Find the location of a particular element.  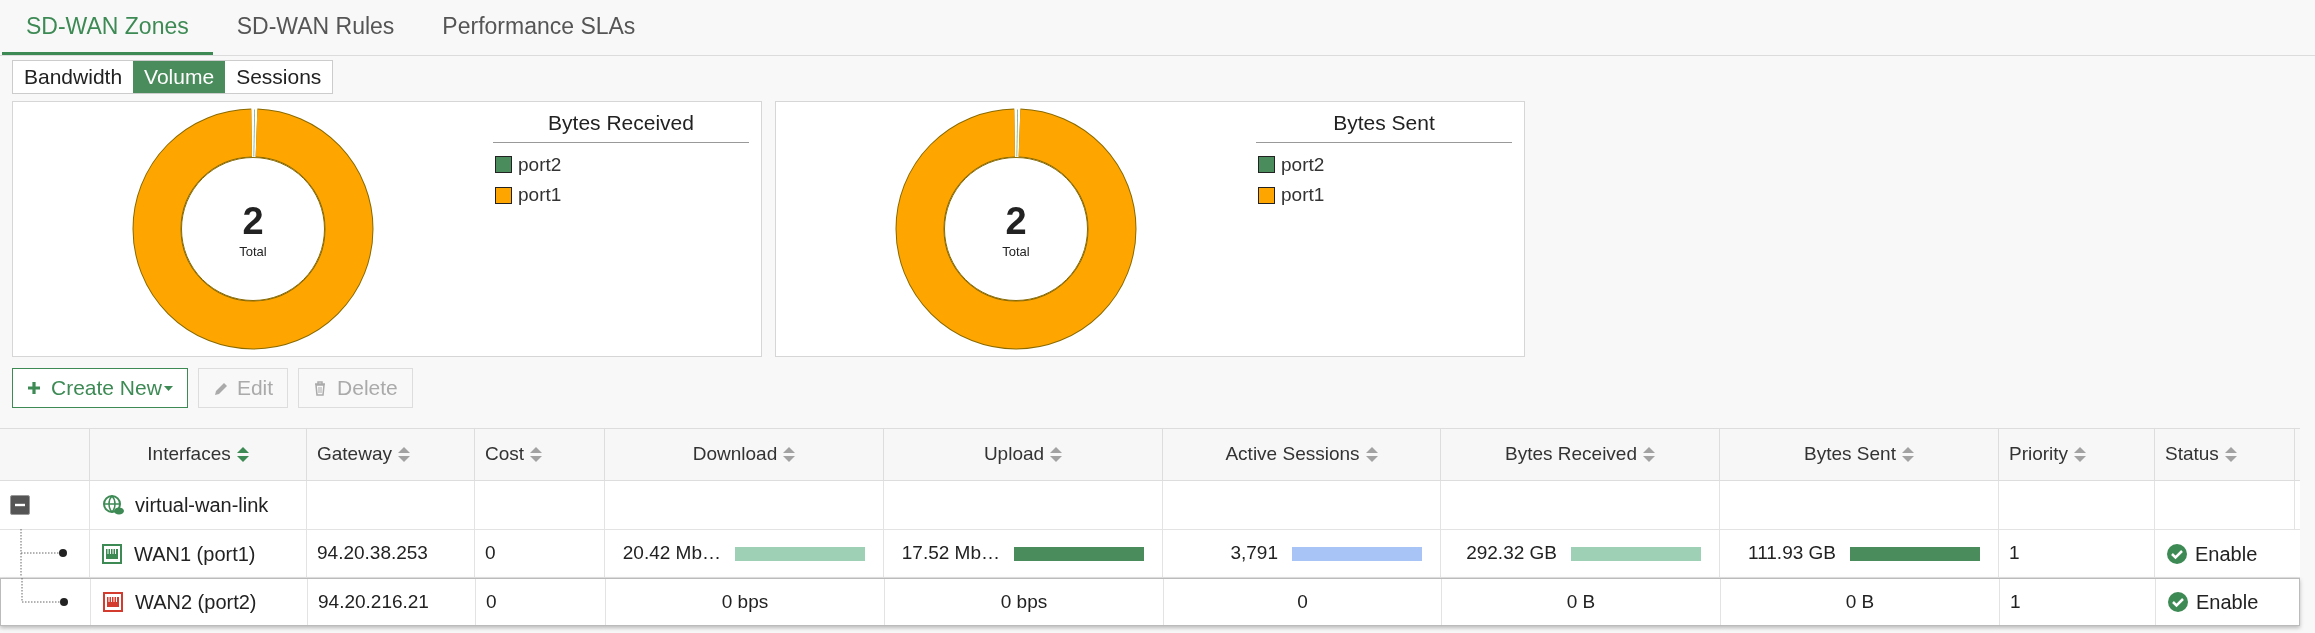

column-header: Status is located at coordinates (2192, 454).